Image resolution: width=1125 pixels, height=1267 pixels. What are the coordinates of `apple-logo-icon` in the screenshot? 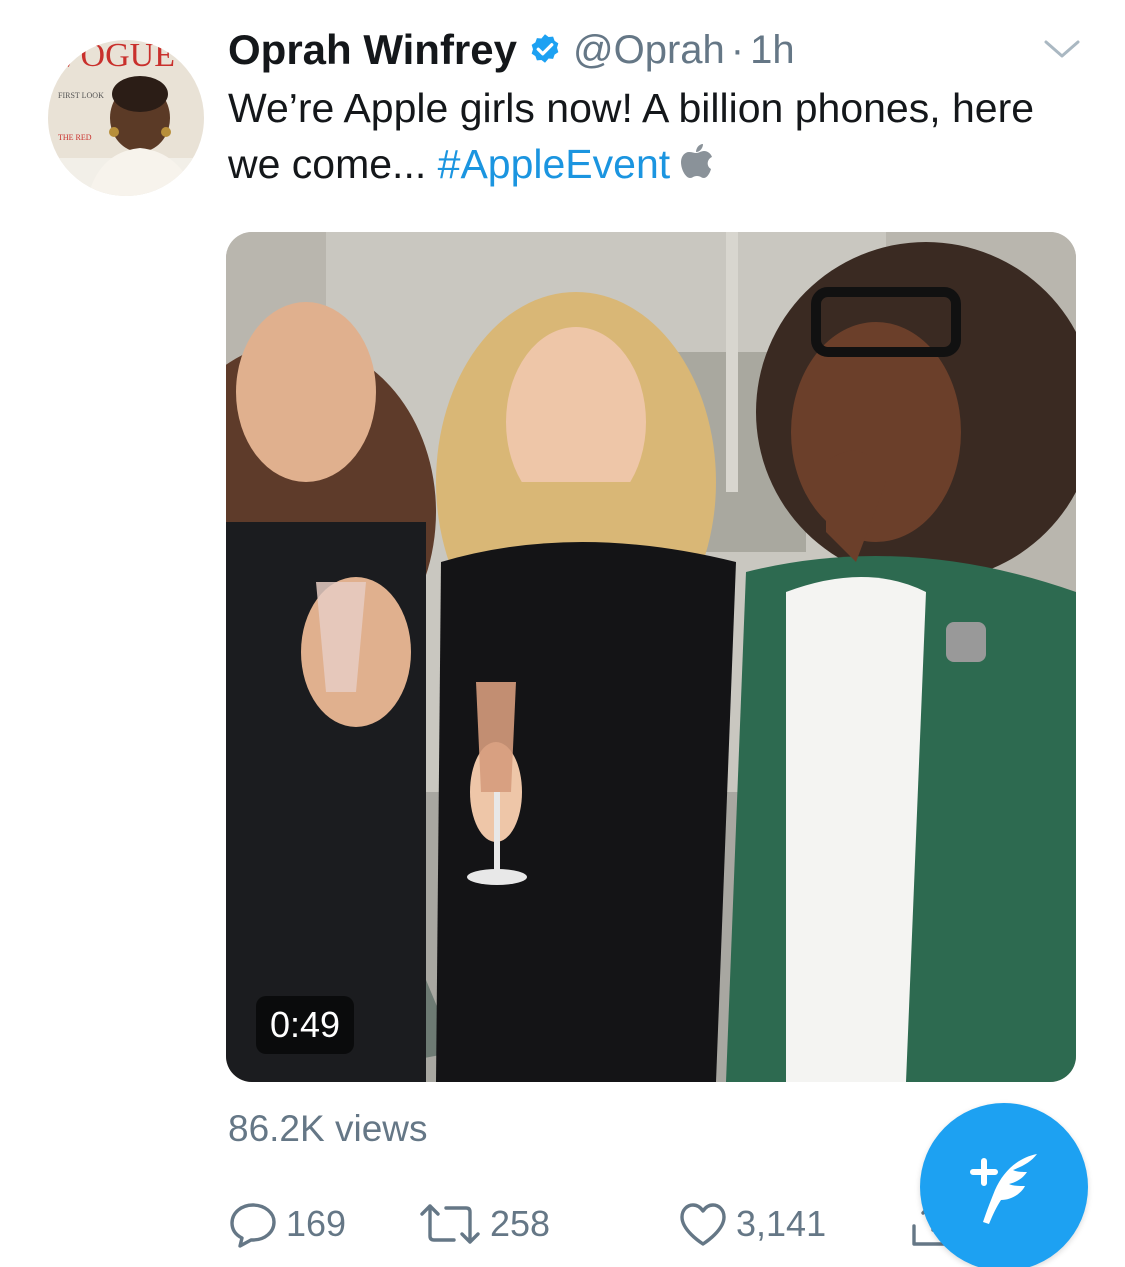 It's located at (696, 162).